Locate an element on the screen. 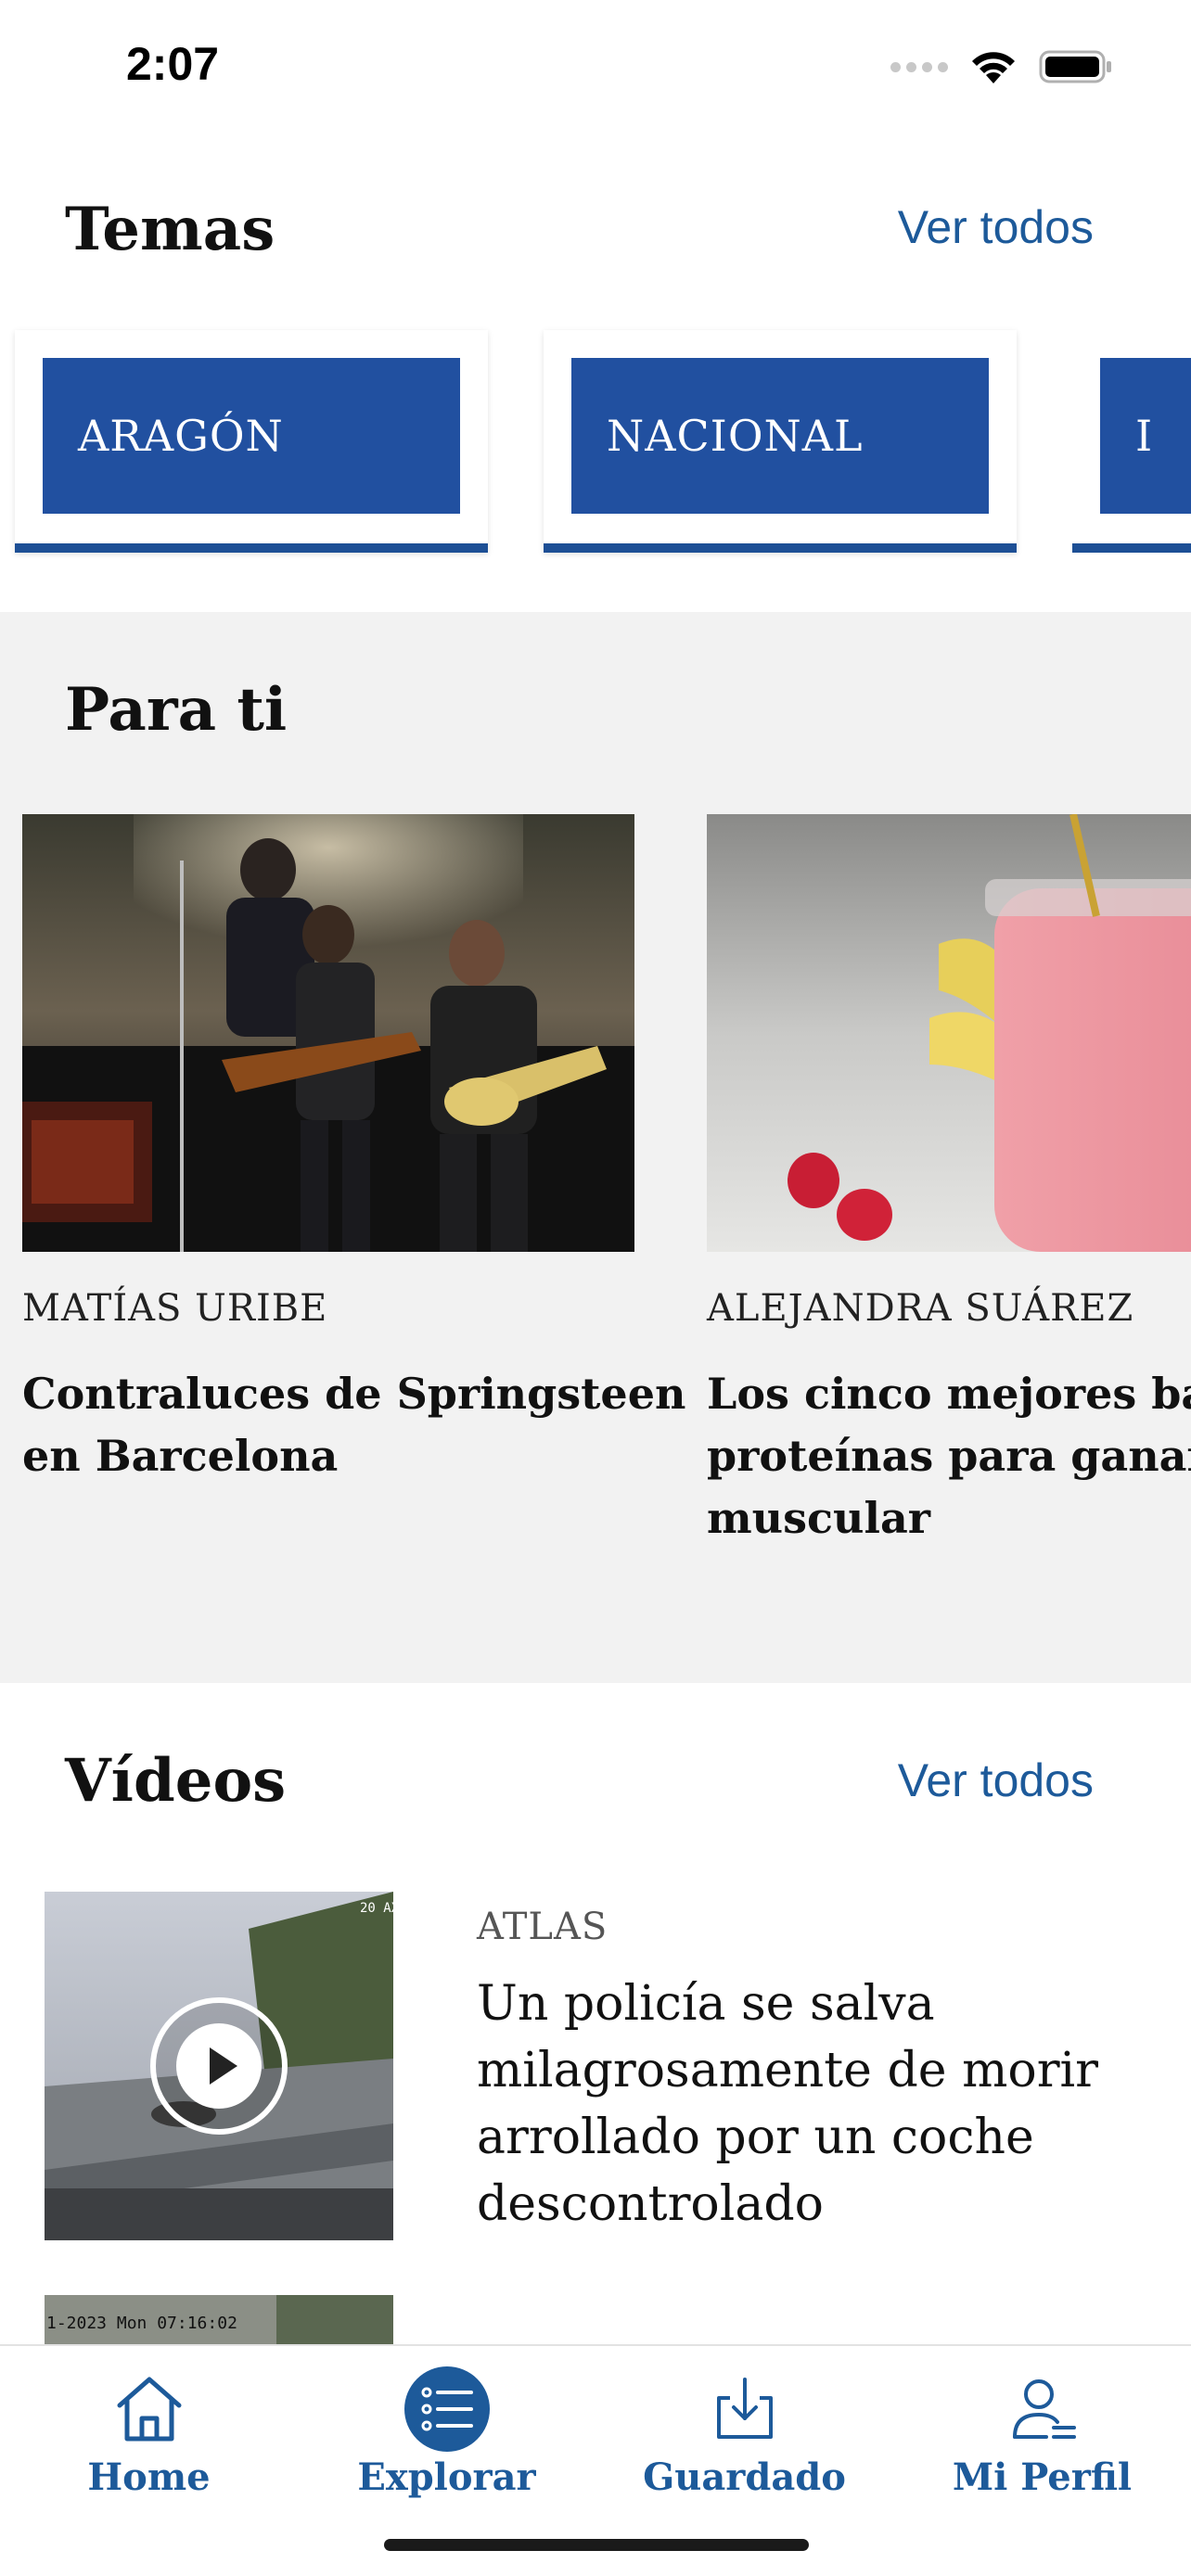  profile-icon is located at coordinates (1042, 2409).